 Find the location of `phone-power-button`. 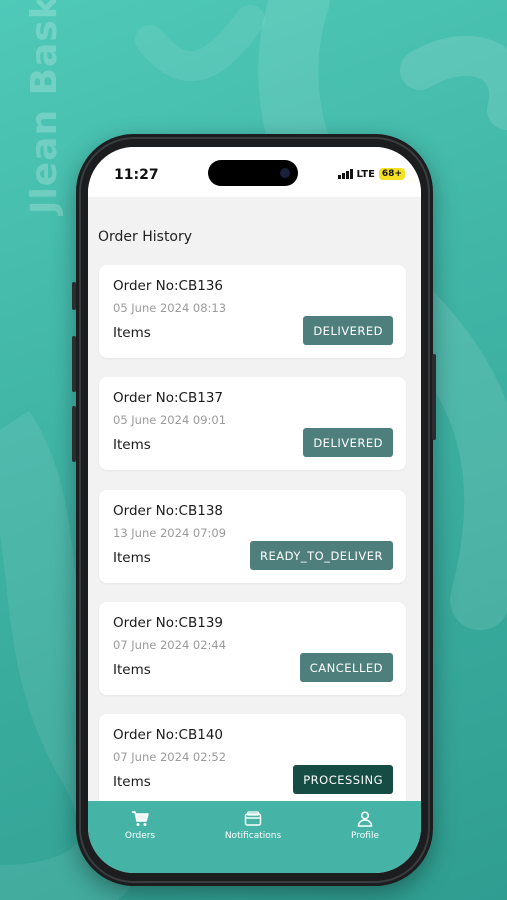

phone-power-button is located at coordinates (434, 397).